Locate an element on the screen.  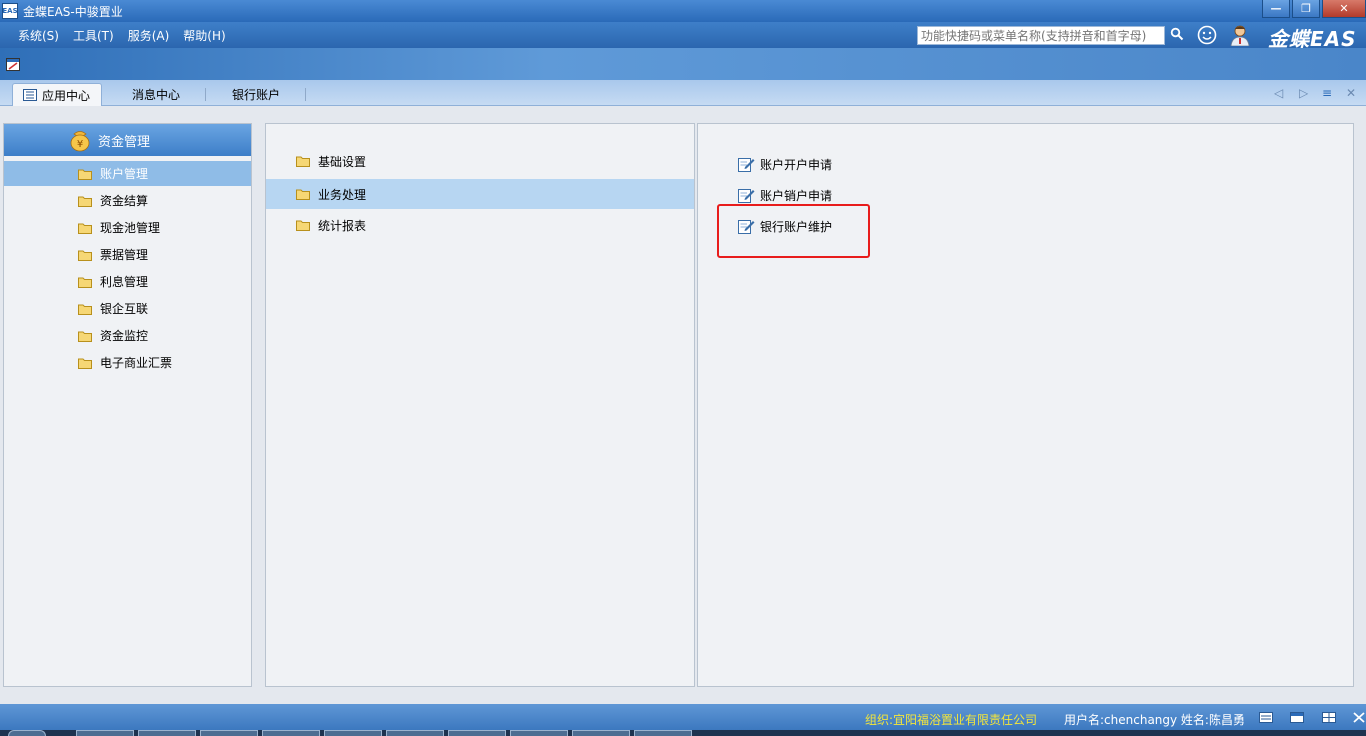
category-label: 统计报表 is located at coordinates (342, 225).